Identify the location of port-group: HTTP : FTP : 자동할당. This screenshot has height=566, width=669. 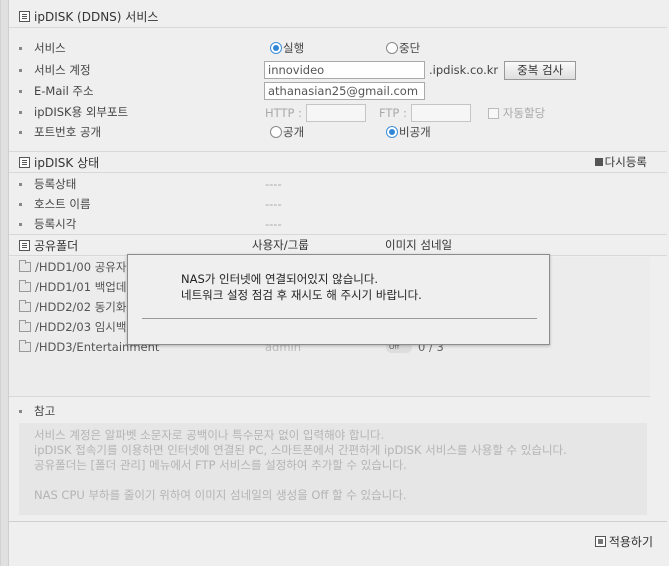
(405, 113).